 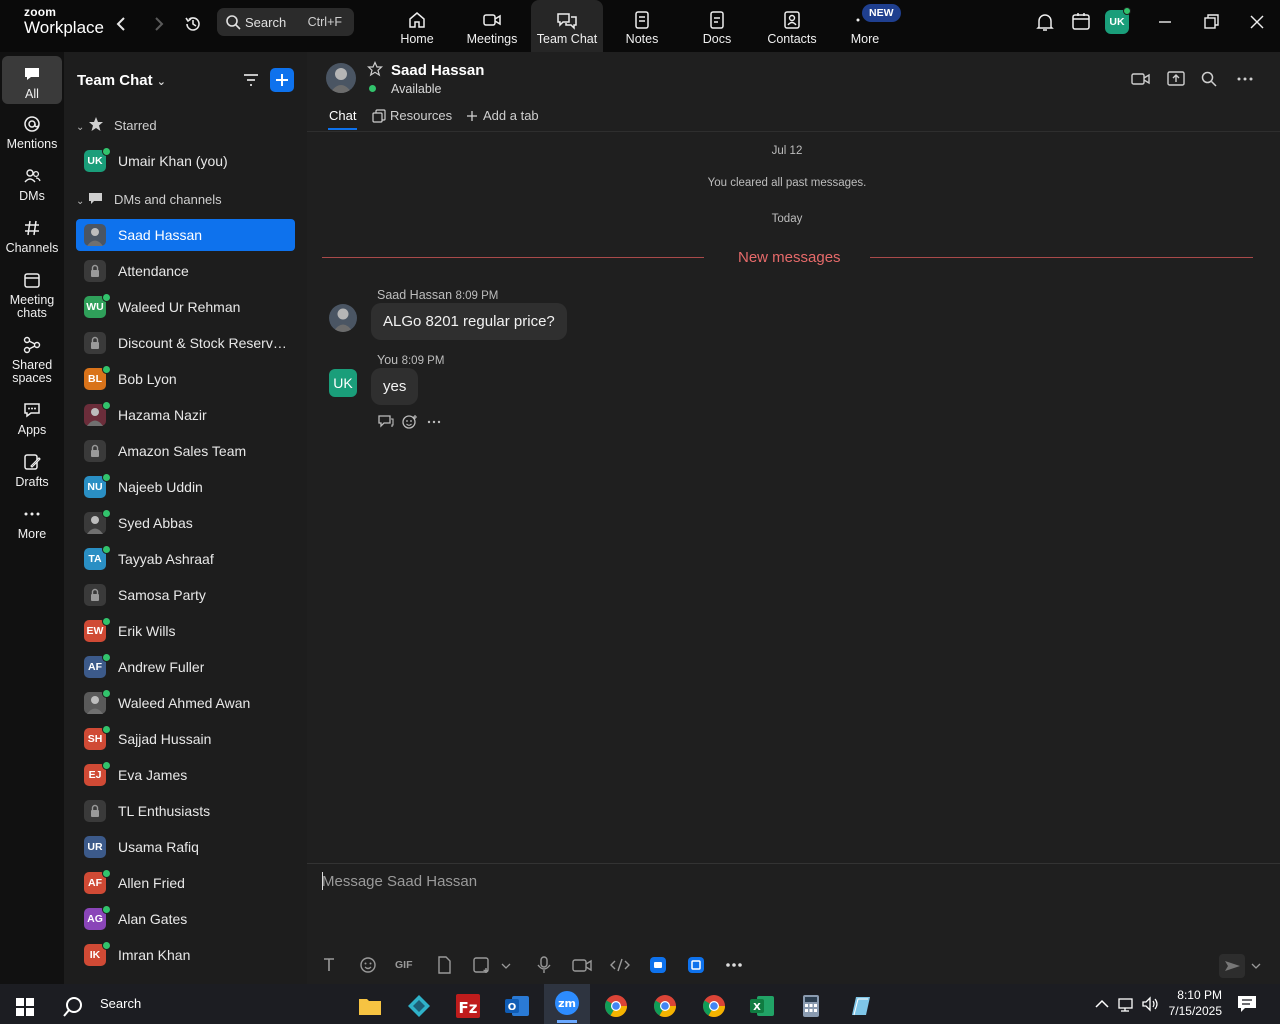 What do you see at coordinates (417, 26) in the screenshot?
I see `tab-home: Home` at bounding box center [417, 26].